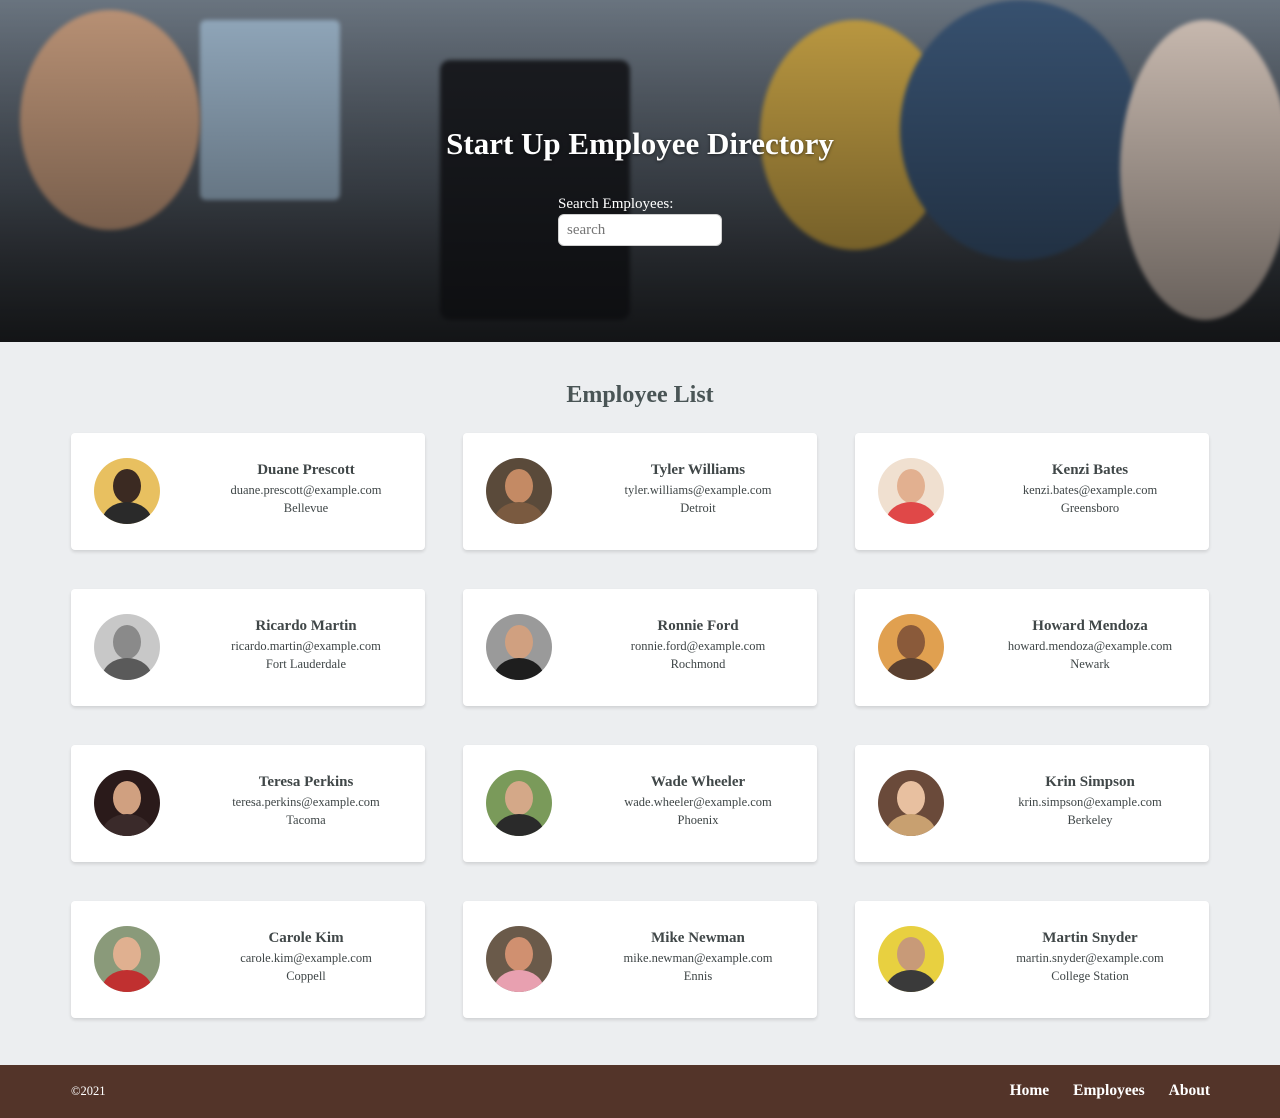  I want to click on employee-city: Bellevue, so click(306, 508).